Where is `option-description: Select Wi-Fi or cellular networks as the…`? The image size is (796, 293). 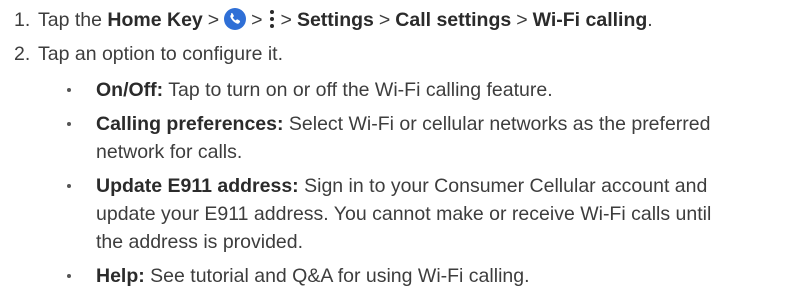 option-description: Select Wi-Fi or cellular networks as the… is located at coordinates (499, 124).